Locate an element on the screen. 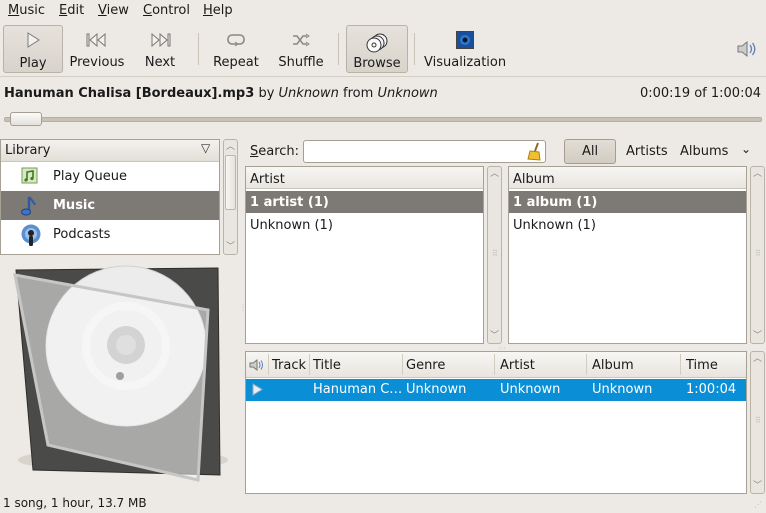 The width and height of the screenshot is (766, 513). track-list-header: Track Title Genre Artist Album Time is located at coordinates (496, 365).